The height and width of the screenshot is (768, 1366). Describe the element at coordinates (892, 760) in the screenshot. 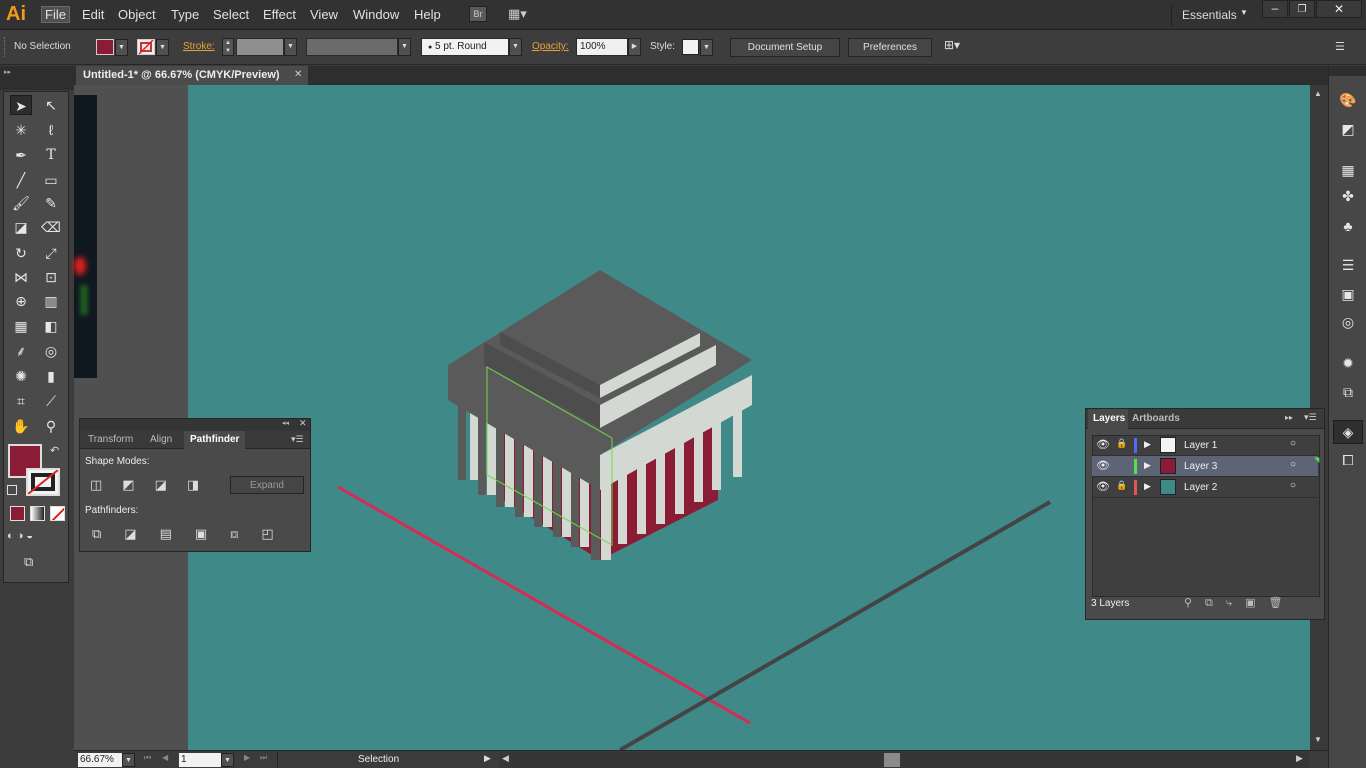

I see `scroll-thumb` at that location.